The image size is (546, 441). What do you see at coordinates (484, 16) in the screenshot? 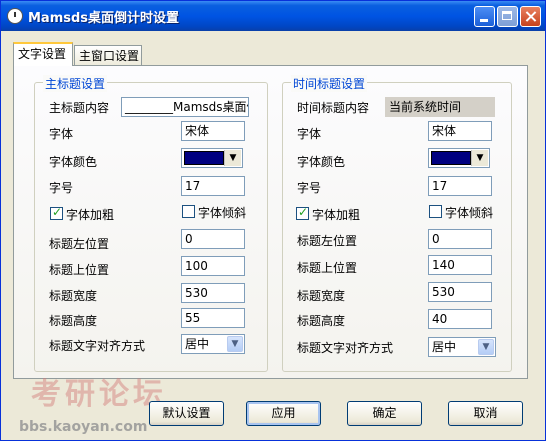
I see `minimize-button` at bounding box center [484, 16].